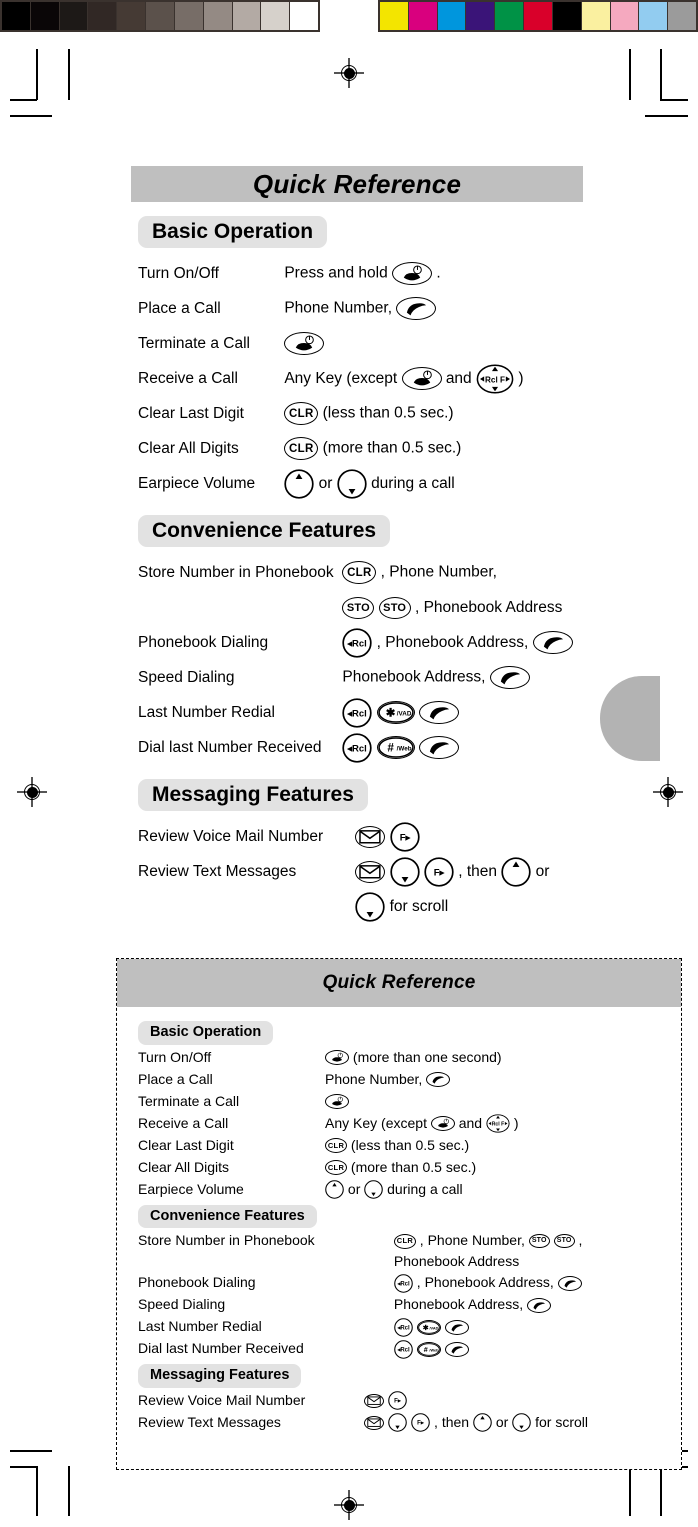  Describe the element at coordinates (336, 273) in the screenshot. I see `value-text: Press and hold` at that location.